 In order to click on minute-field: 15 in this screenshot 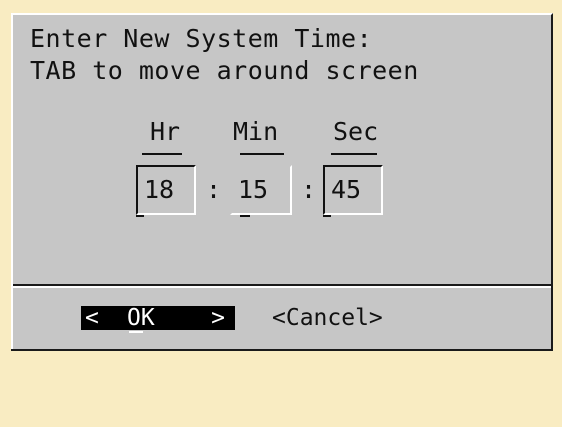, I will do `click(261, 189)`.